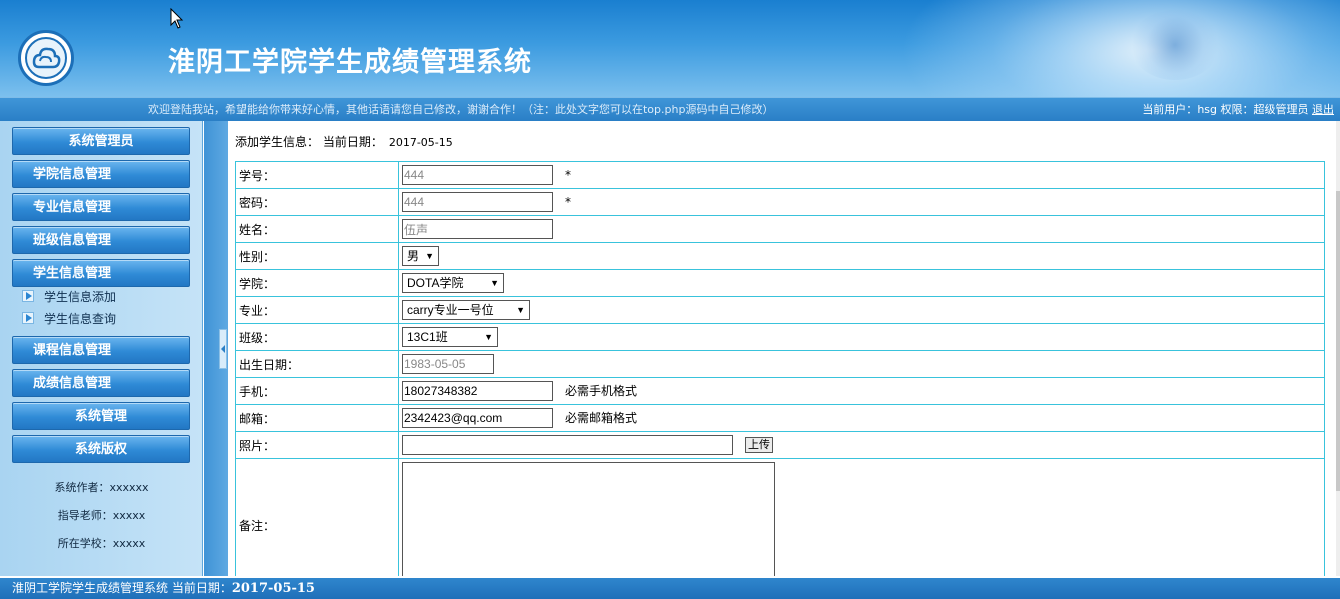 This screenshot has width=1340, height=599. Describe the element at coordinates (780, 202) in the screenshot. I see `form-row-password: 密码： *` at that location.